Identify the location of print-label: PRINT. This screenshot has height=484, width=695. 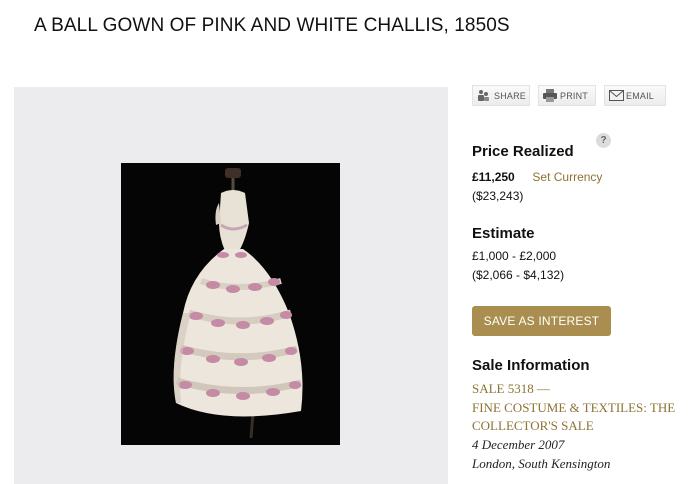
(574, 95).